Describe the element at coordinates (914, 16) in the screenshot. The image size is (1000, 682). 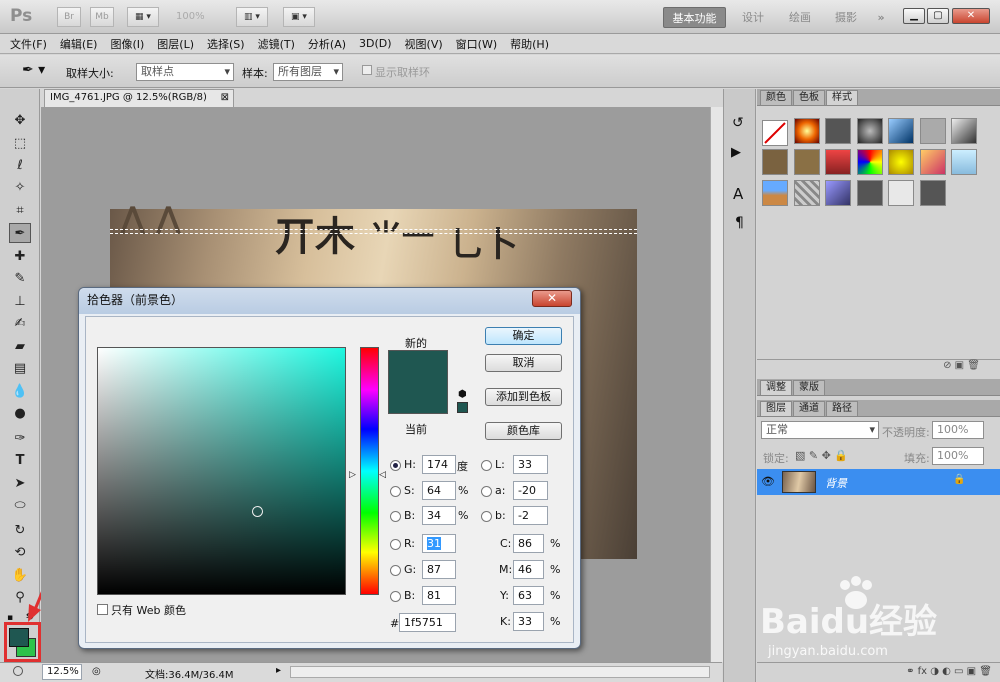
I see `minimize-icon: ▁` at that location.